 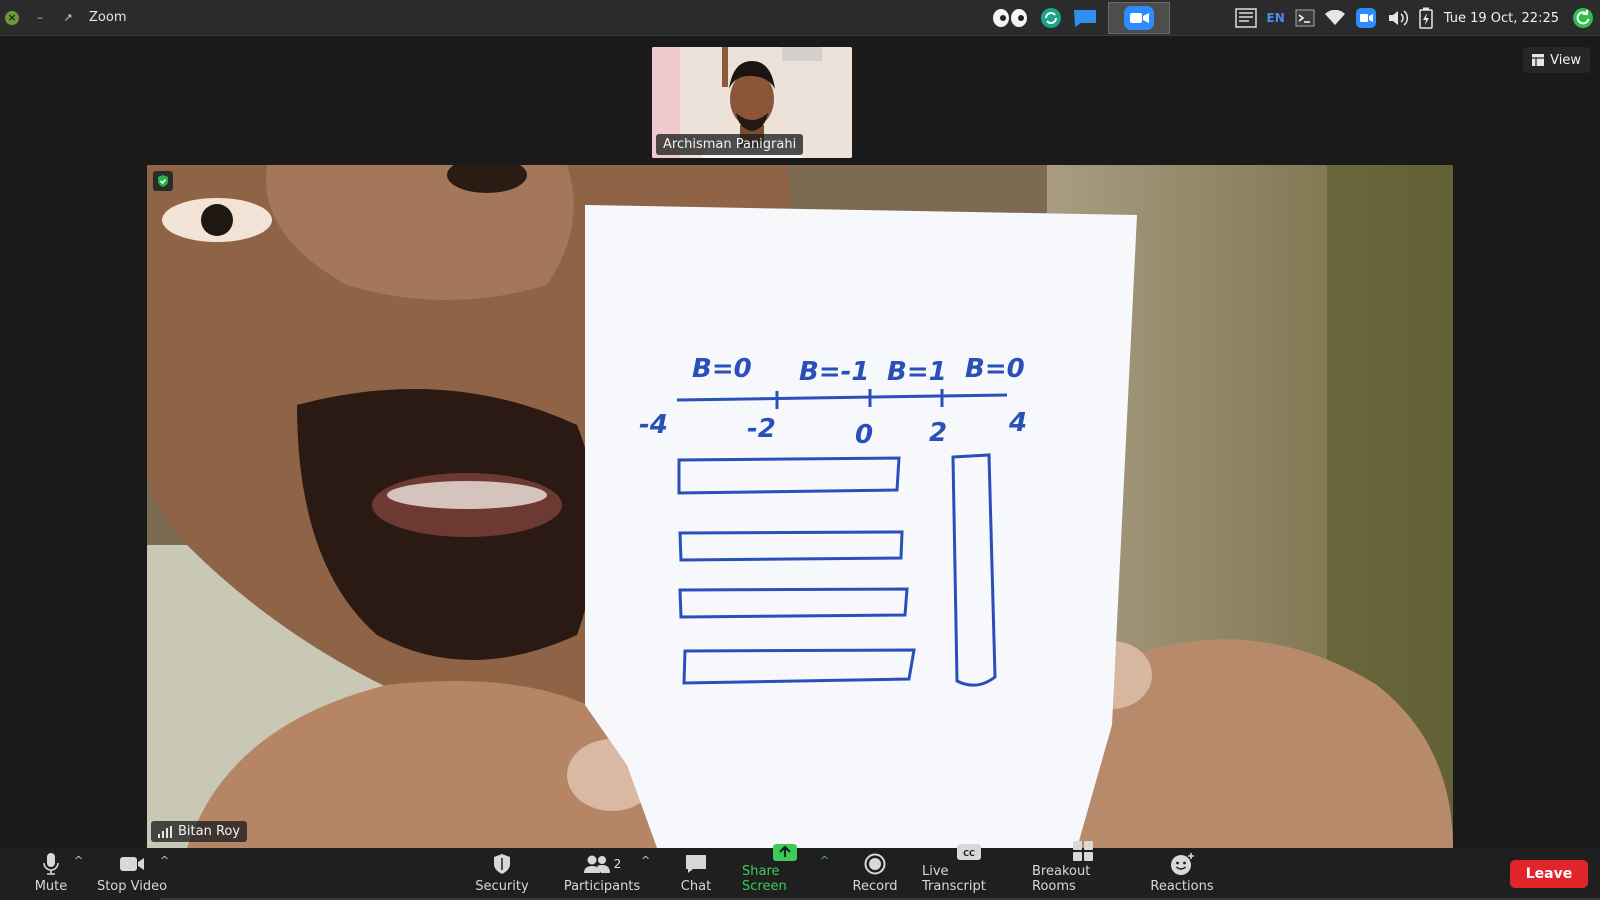 I want to click on paper-tick-neg2: -2, so click(x=761, y=429).